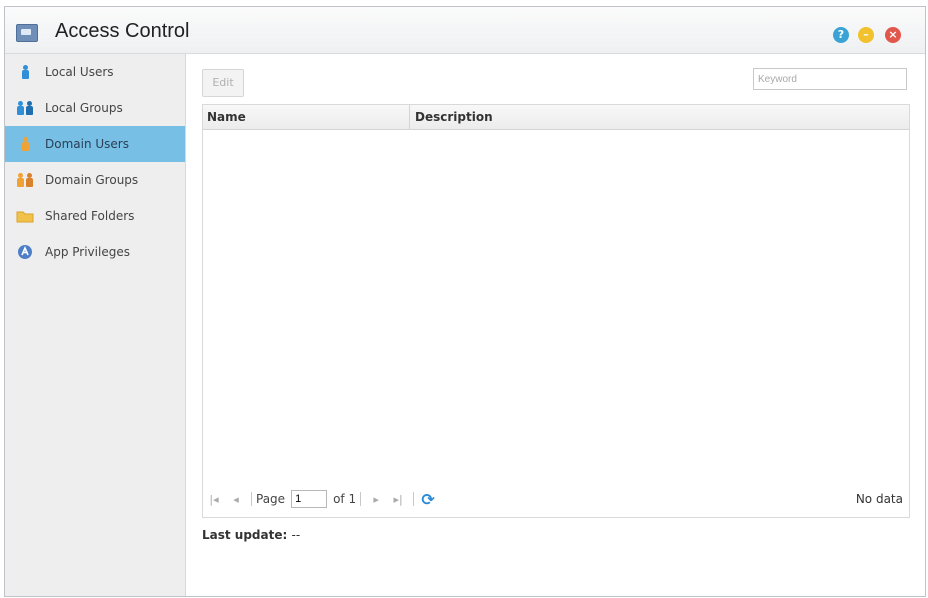 The width and height of the screenshot is (928, 598). Describe the element at coordinates (556, 499) in the screenshot. I see `pagination-bar: |◂ ◂ Page of 1 ▸ ▸| ⟳ No data` at that location.